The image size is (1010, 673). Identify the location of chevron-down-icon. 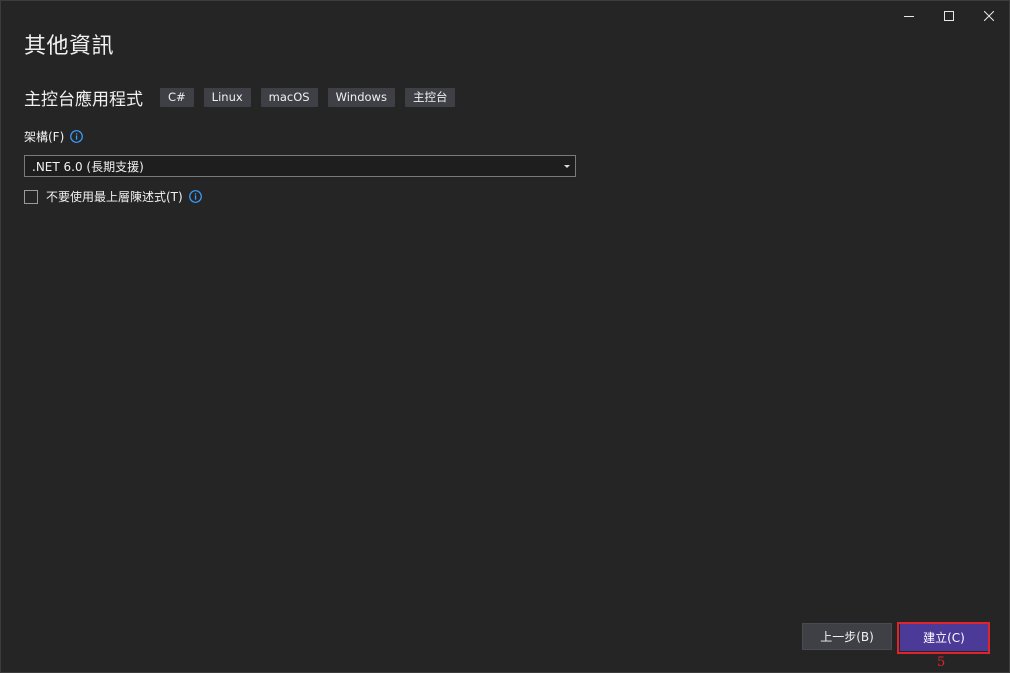
(567, 166).